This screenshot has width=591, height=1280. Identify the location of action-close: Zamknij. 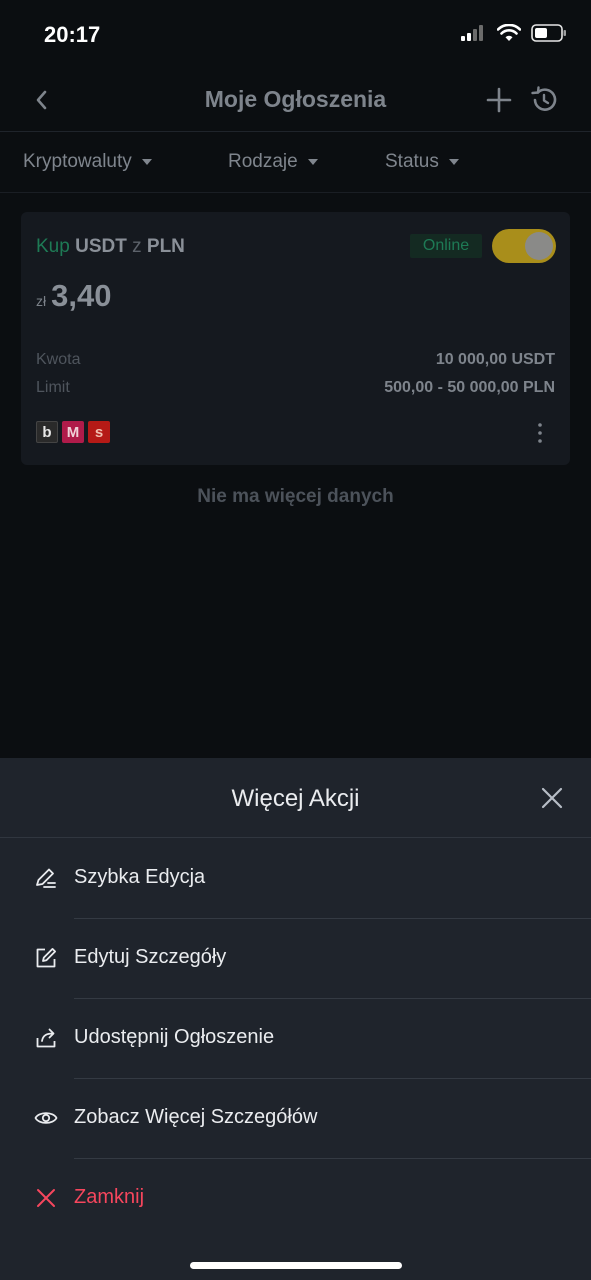
(295, 1199).